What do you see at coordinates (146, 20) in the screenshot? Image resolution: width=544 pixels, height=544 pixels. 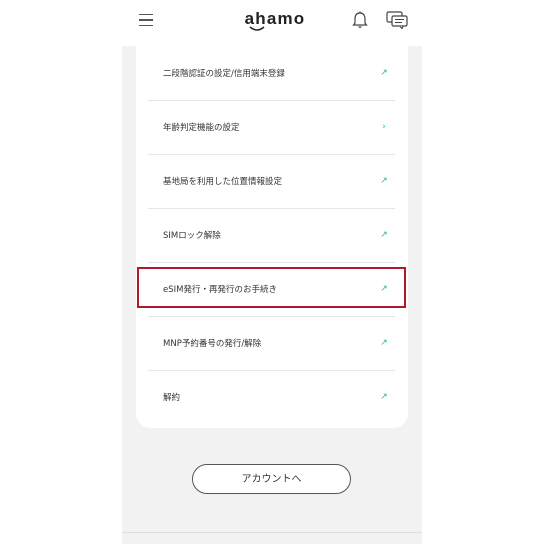 I see `hamburger-menu-icon` at bounding box center [146, 20].